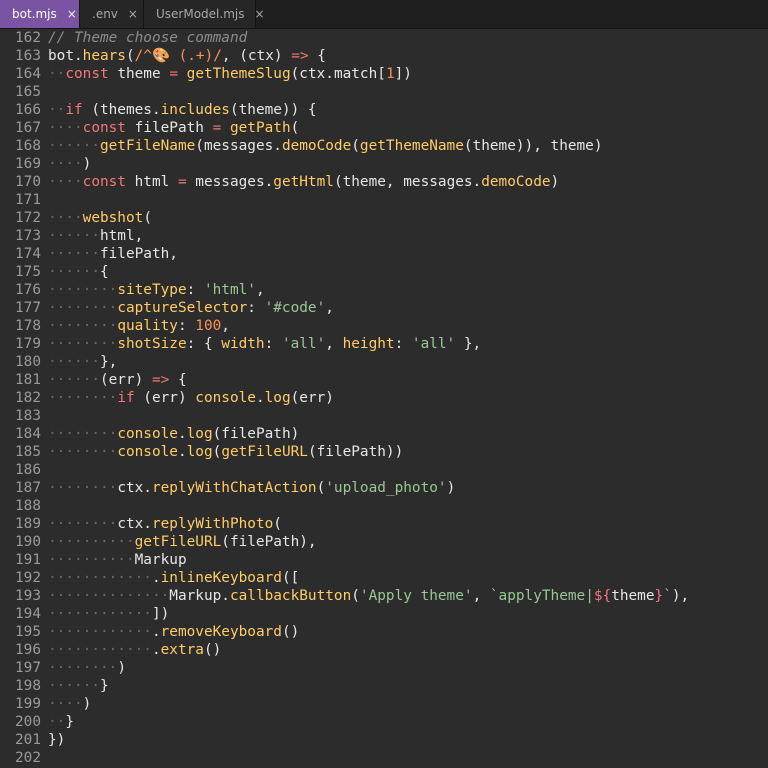  I want to click on code-line: 162 // Theme choose command, so click(384, 38).